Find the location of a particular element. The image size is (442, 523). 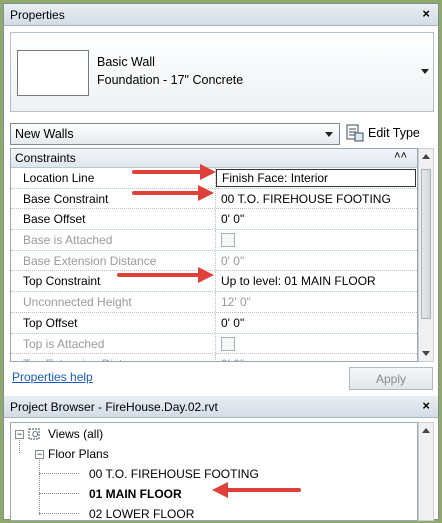

edit-type-icon is located at coordinates (355, 133).